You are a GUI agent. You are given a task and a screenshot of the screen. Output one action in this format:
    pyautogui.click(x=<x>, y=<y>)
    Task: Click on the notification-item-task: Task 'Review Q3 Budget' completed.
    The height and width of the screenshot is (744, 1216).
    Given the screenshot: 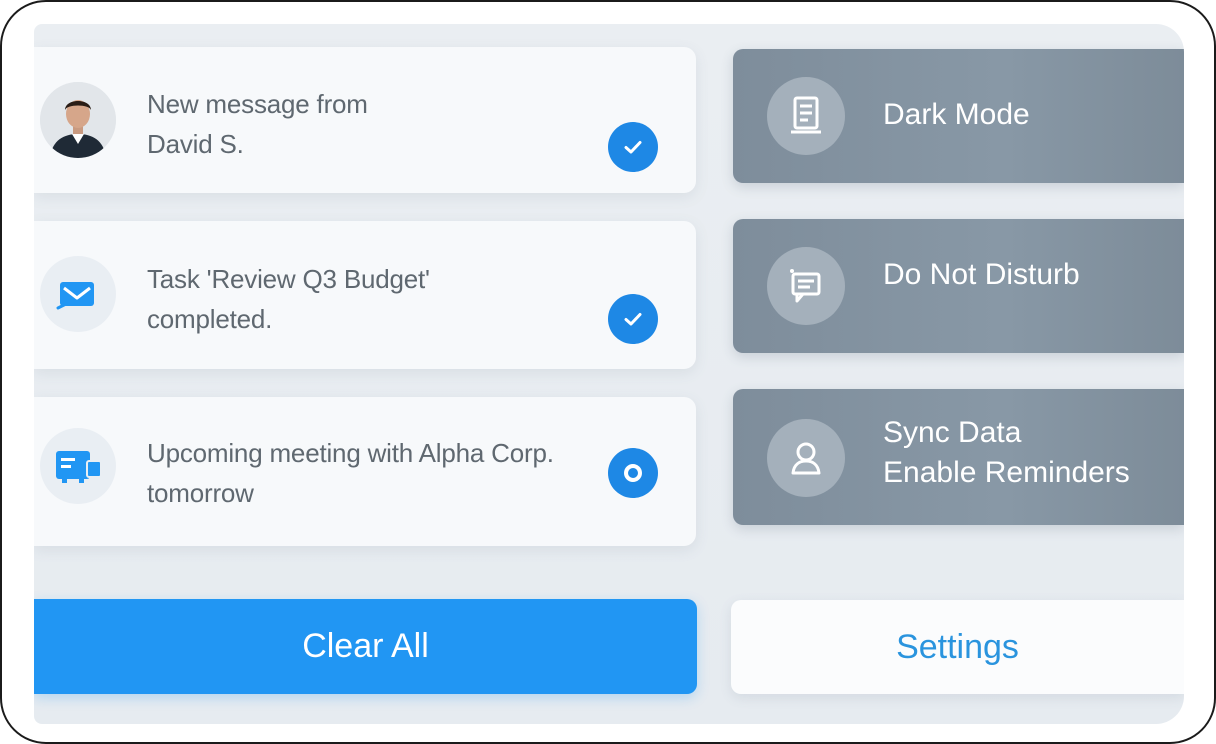 What is the action you would take?
    pyautogui.click(x=365, y=295)
    